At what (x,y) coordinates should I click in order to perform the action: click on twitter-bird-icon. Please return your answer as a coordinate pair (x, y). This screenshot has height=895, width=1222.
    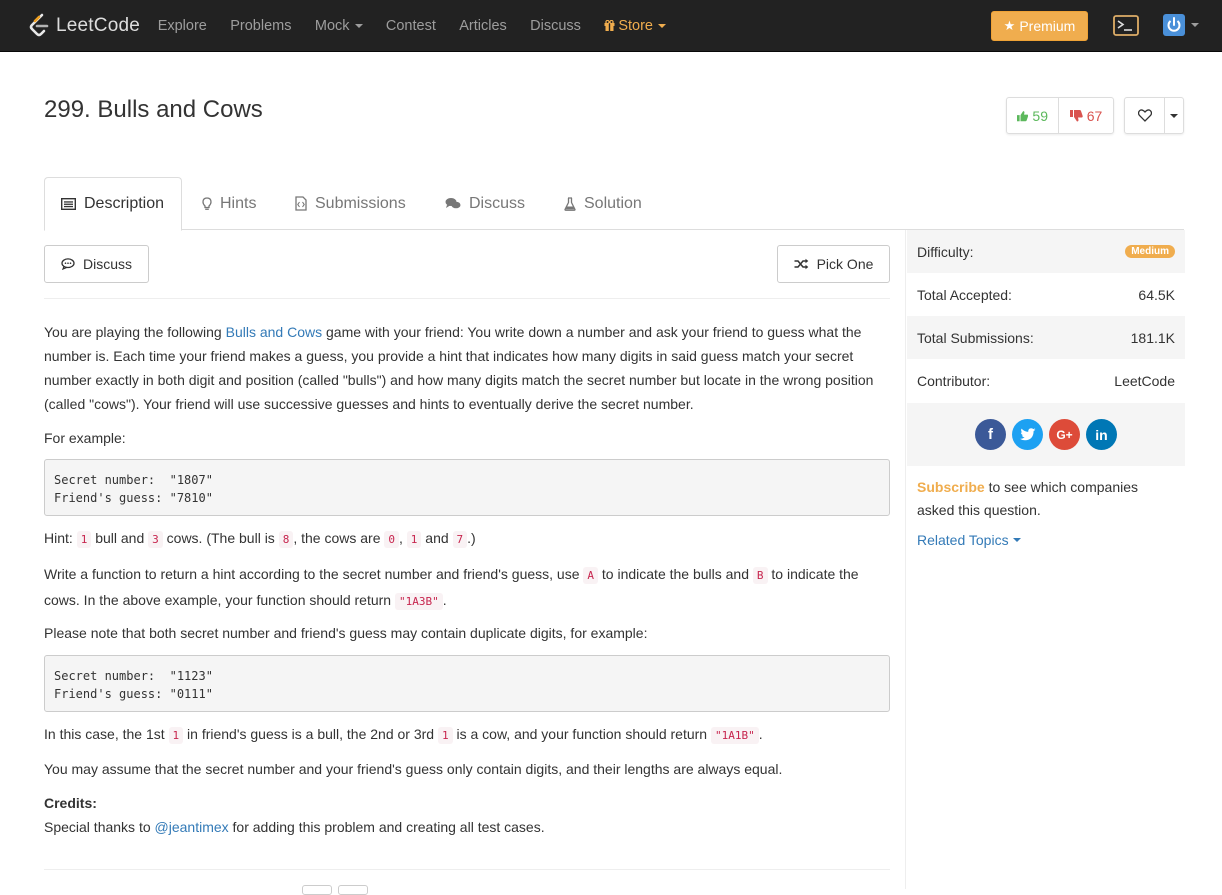
    Looking at the image, I should click on (1027, 434).